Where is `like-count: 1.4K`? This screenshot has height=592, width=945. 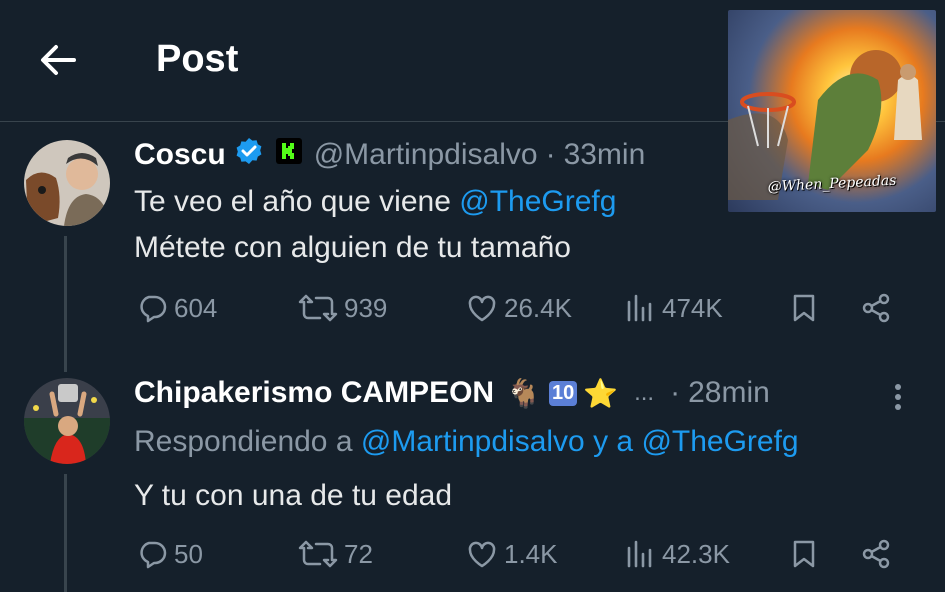 like-count: 1.4K is located at coordinates (531, 553).